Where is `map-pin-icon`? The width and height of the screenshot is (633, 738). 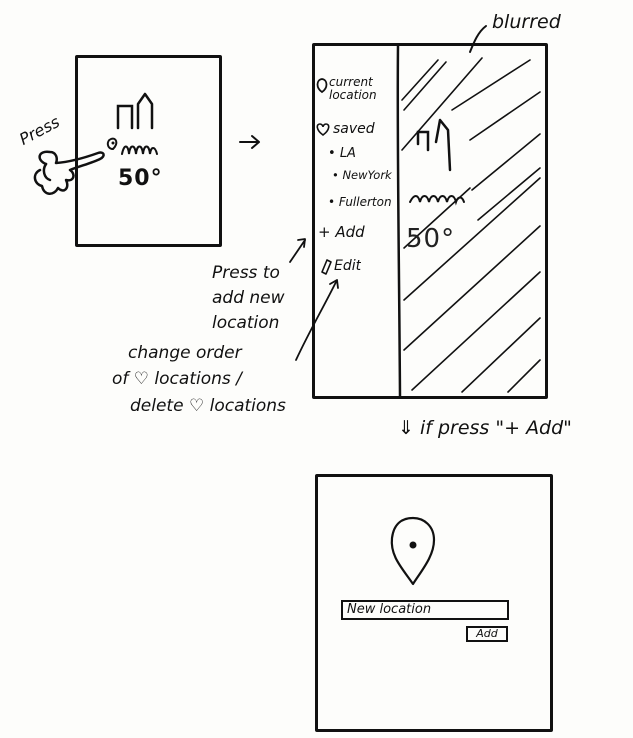 map-pin-icon is located at coordinates (413, 551).